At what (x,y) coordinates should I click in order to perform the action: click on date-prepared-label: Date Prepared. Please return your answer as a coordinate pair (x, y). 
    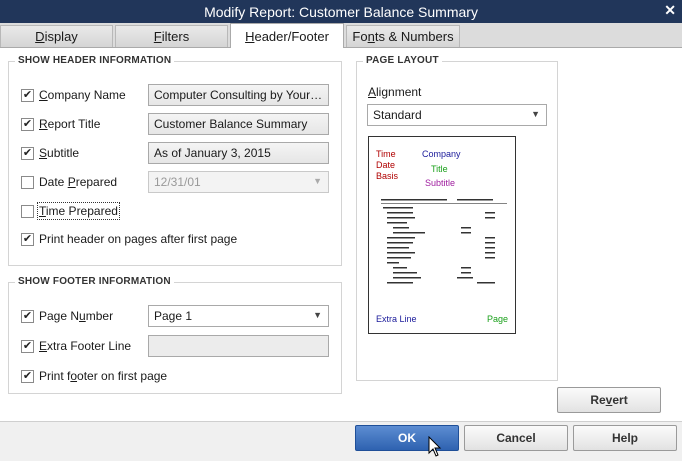
    Looking at the image, I should click on (78, 182).